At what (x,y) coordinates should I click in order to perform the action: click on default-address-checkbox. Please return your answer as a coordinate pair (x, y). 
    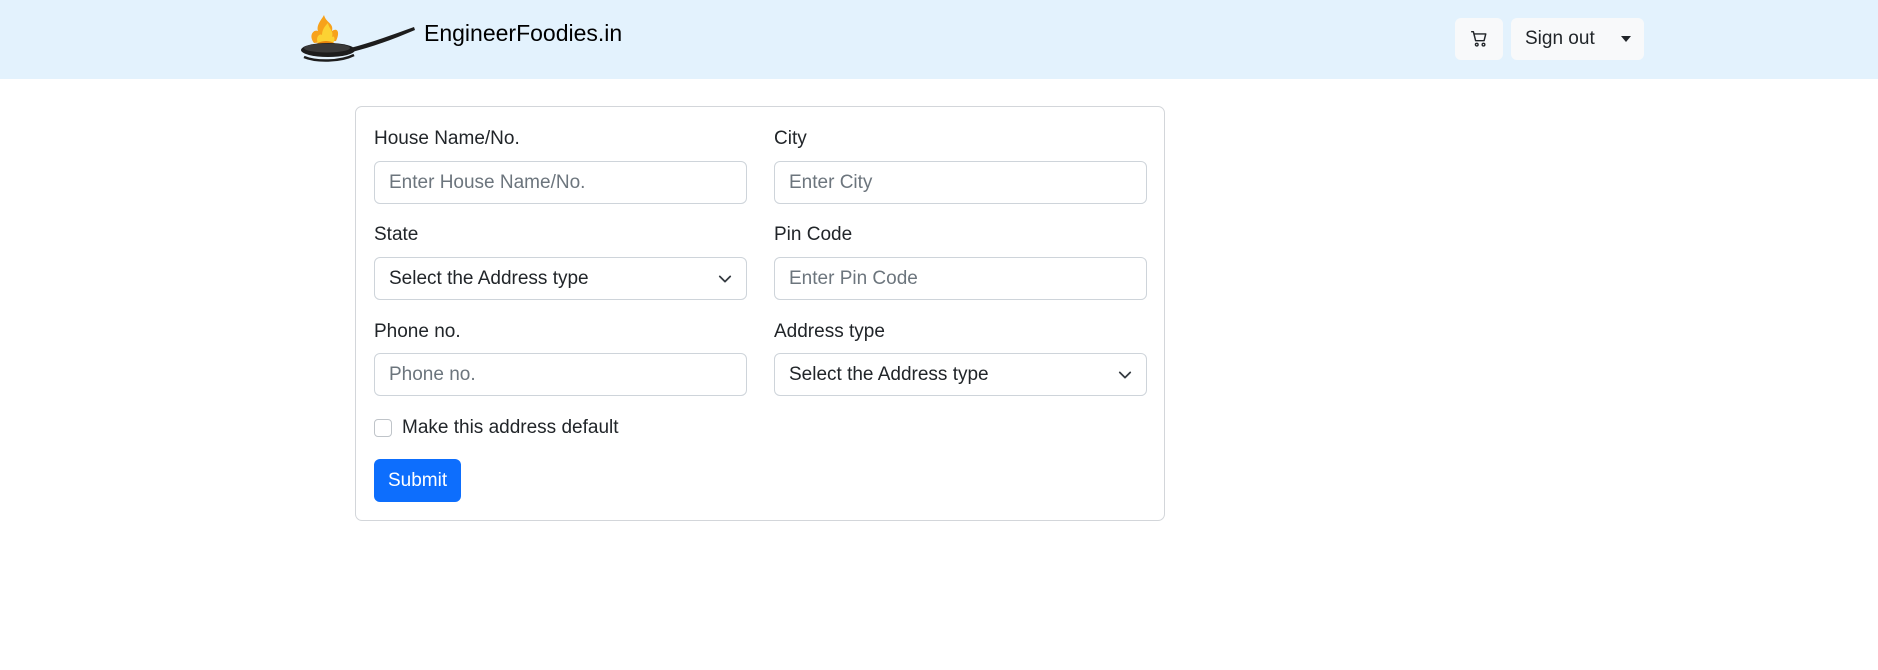
    Looking at the image, I should click on (383, 428).